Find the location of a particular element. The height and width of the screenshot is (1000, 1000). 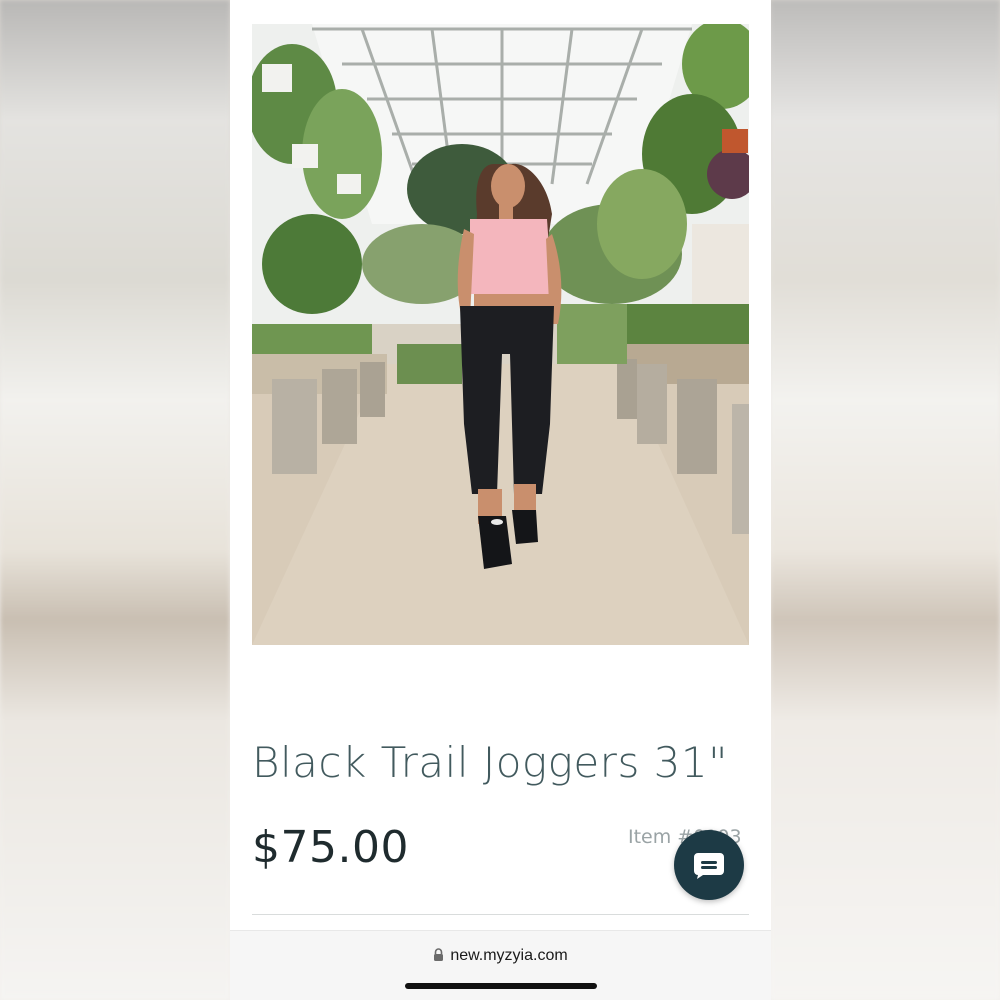

lock-icon is located at coordinates (438, 957).